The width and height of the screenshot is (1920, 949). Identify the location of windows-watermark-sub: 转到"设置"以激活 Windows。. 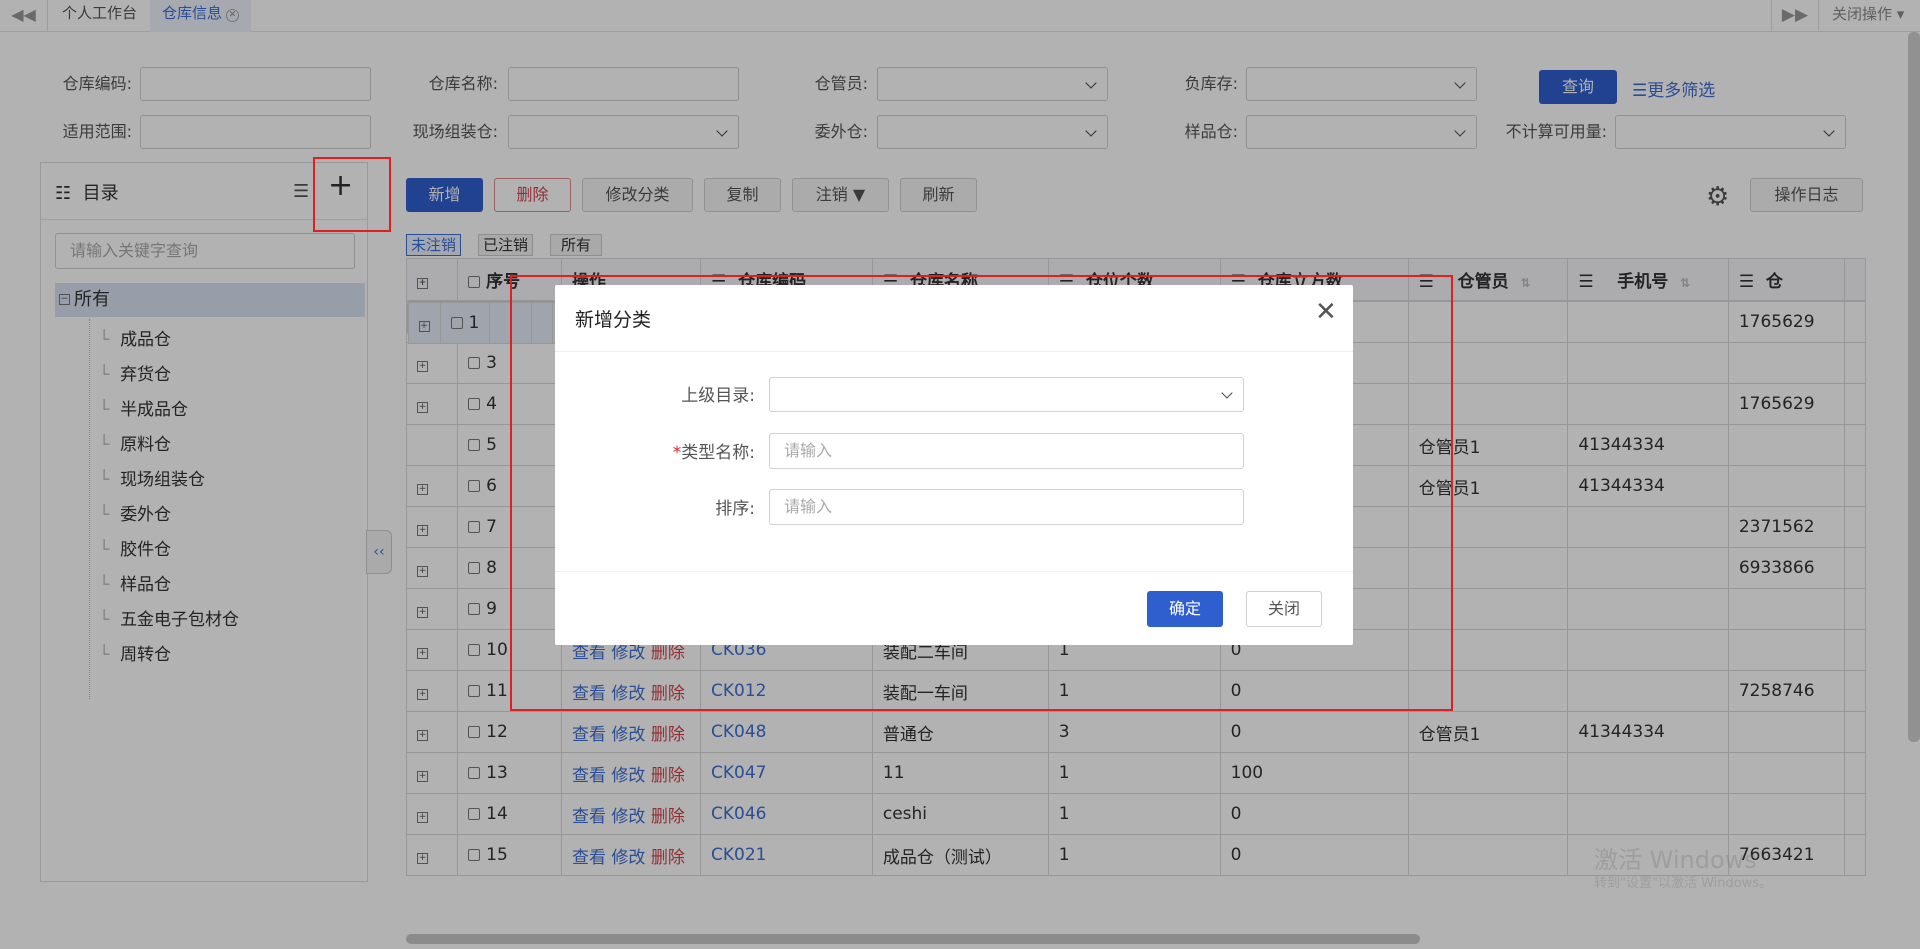
(1683, 883).